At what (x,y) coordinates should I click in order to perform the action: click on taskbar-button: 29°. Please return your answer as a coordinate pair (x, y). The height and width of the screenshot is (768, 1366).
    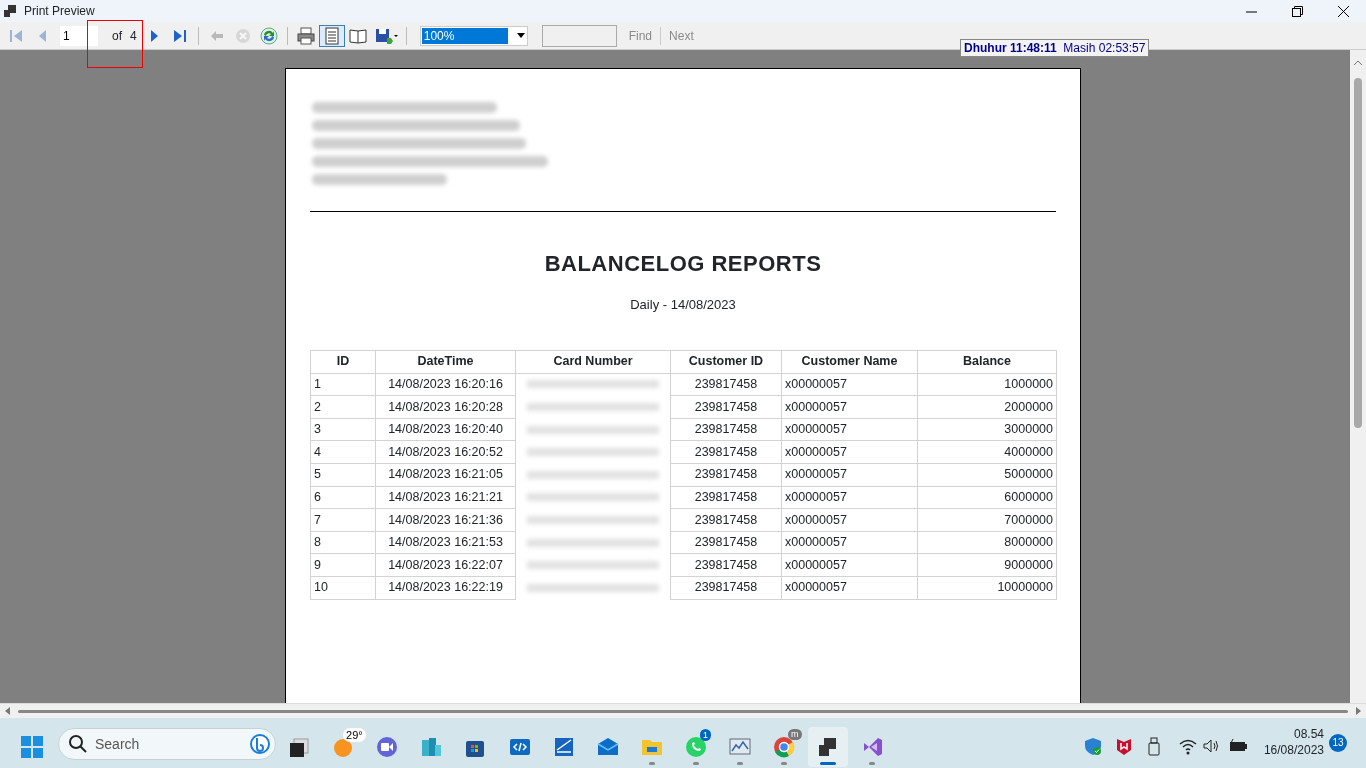
    Looking at the image, I should click on (343, 747).